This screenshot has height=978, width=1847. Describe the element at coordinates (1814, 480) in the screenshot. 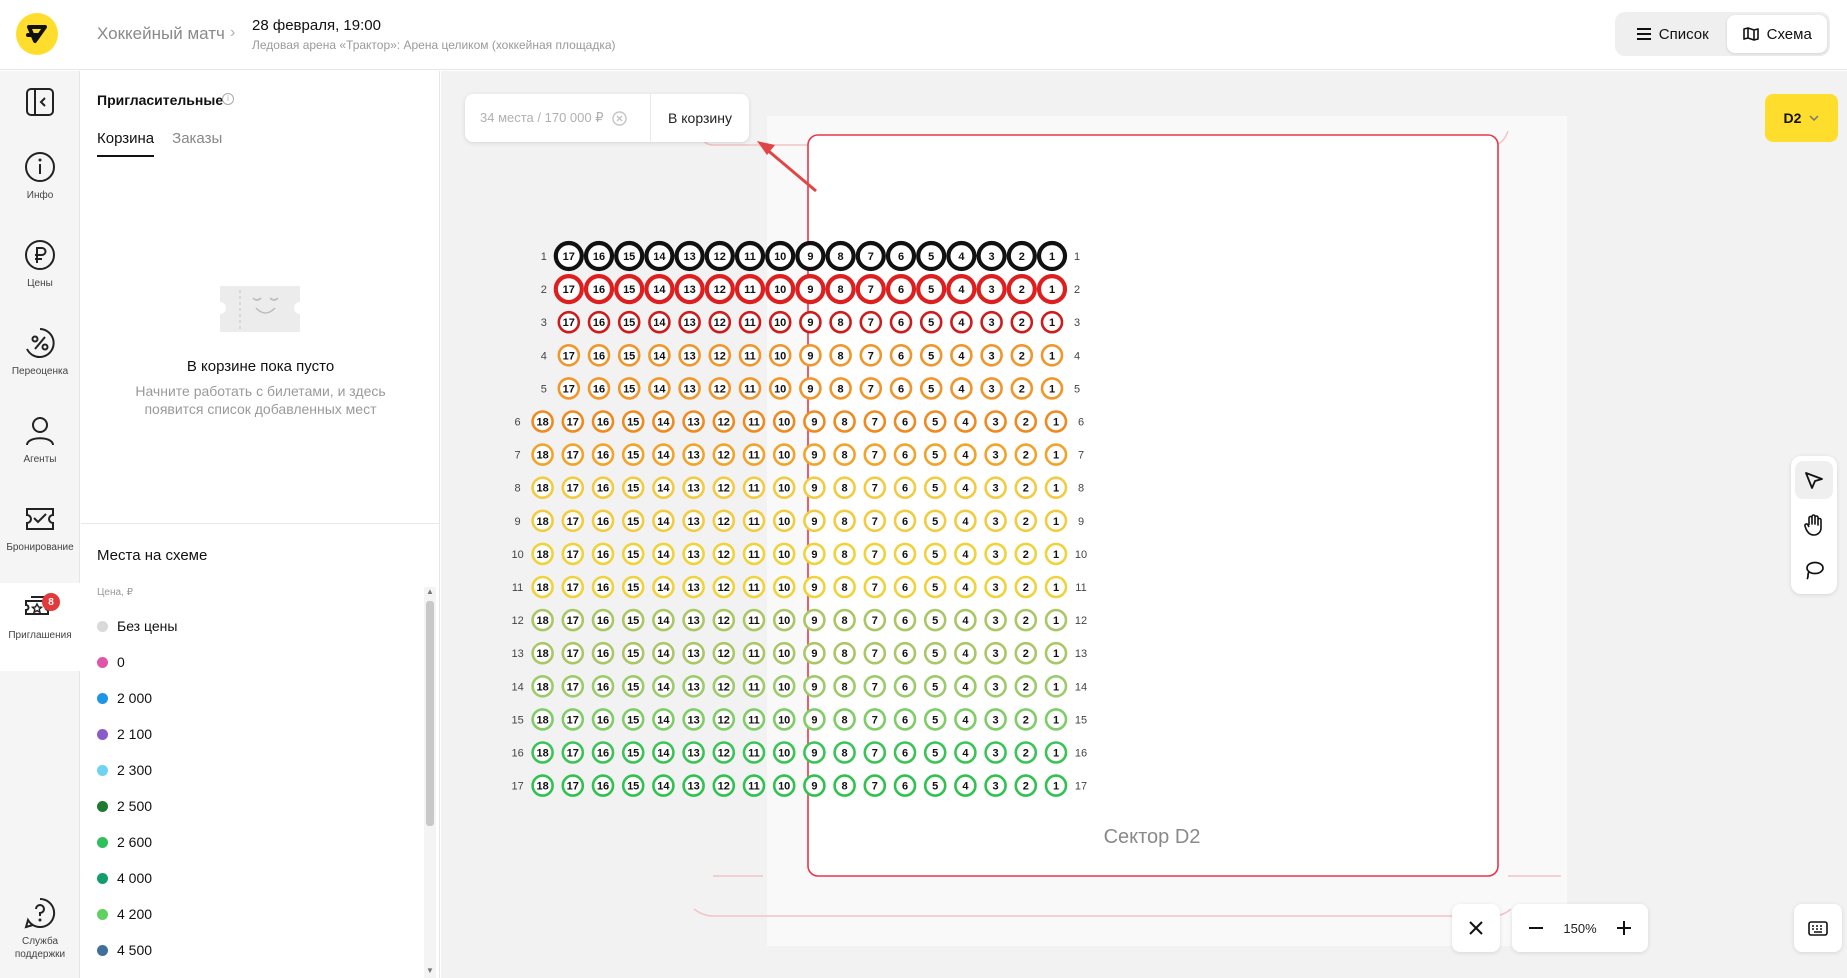

I see `pointer-tool` at that location.